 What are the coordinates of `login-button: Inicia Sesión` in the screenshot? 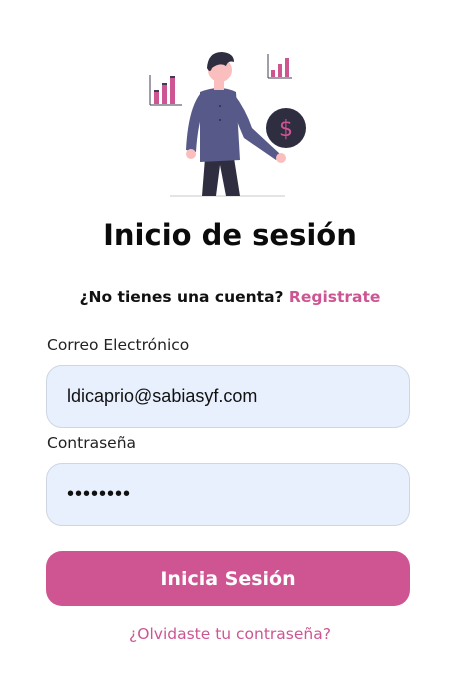 It's located at (228, 578).